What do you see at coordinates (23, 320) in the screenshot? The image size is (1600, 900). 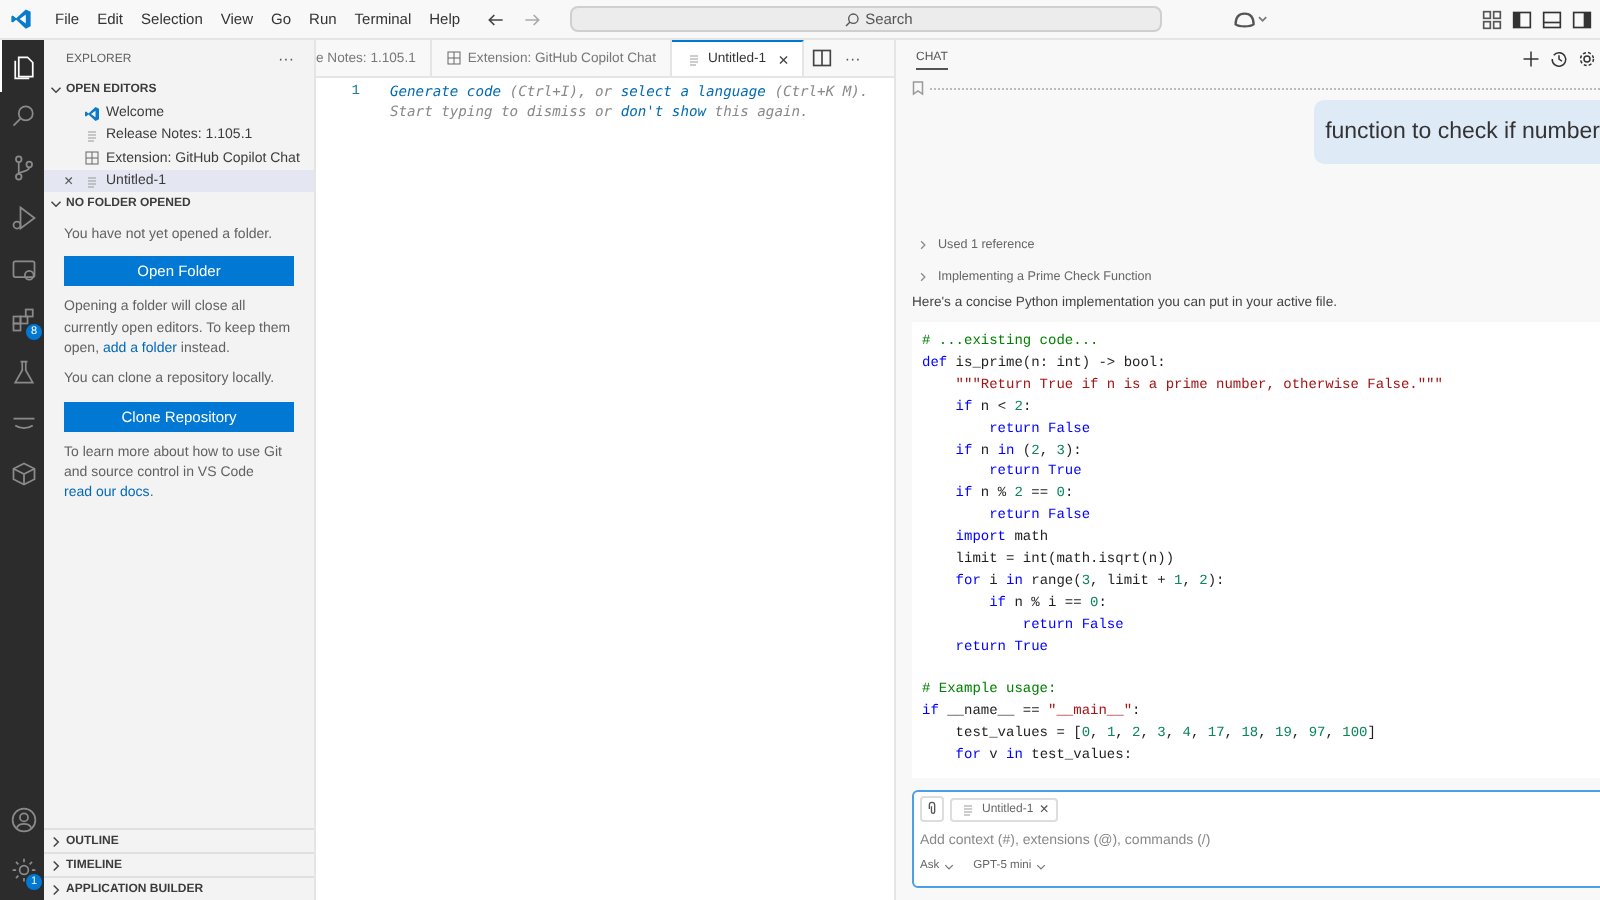 I see `extensions-icon` at bounding box center [23, 320].